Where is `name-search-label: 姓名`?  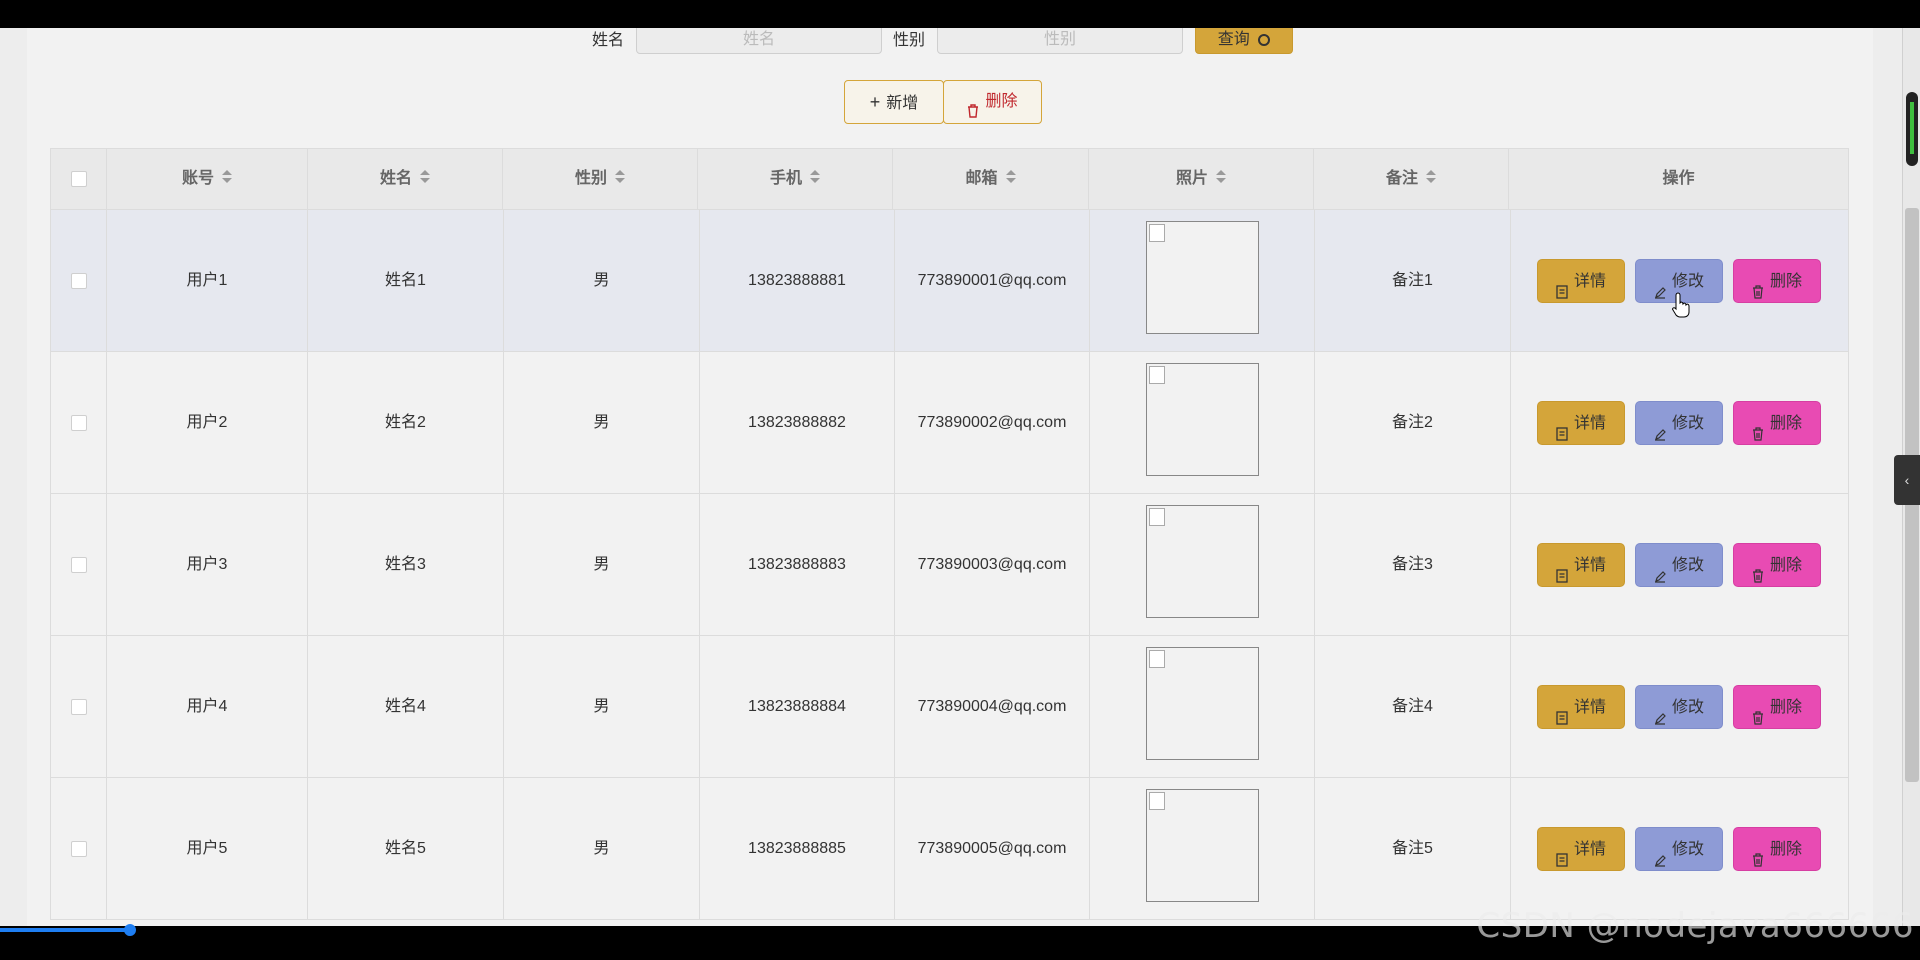 name-search-label: 姓名 is located at coordinates (608, 40).